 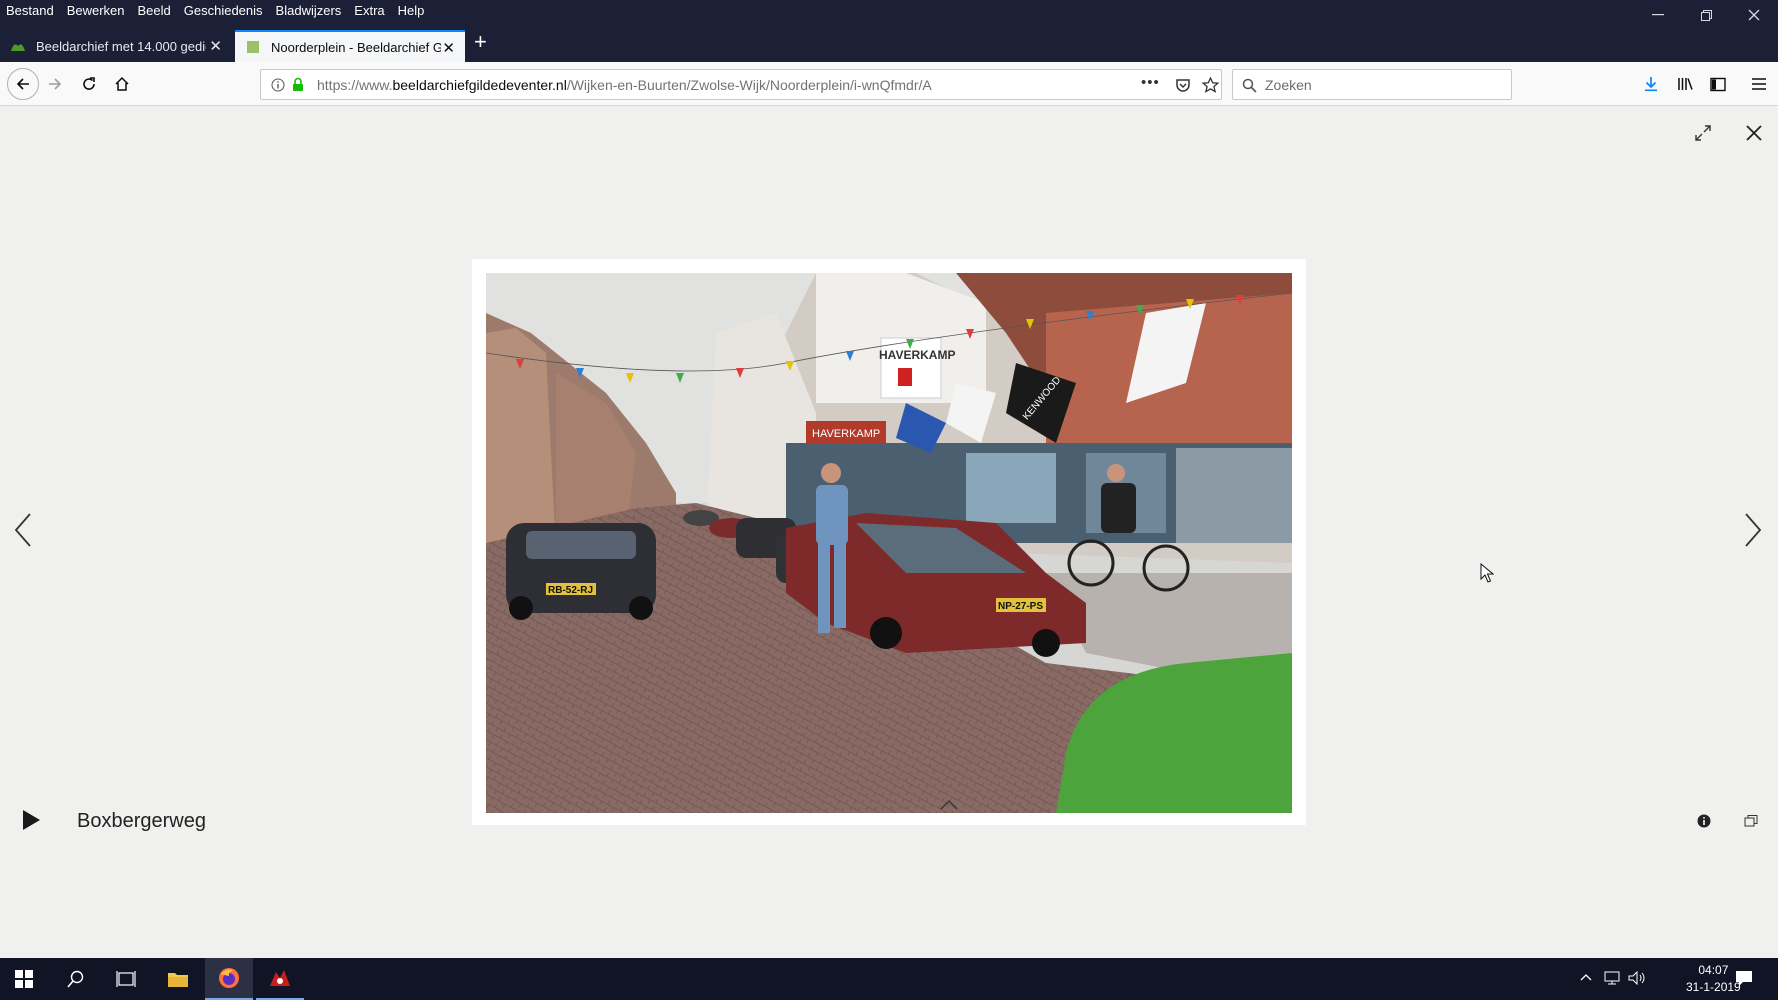 I want to click on reload-button, so click(x=89, y=84).